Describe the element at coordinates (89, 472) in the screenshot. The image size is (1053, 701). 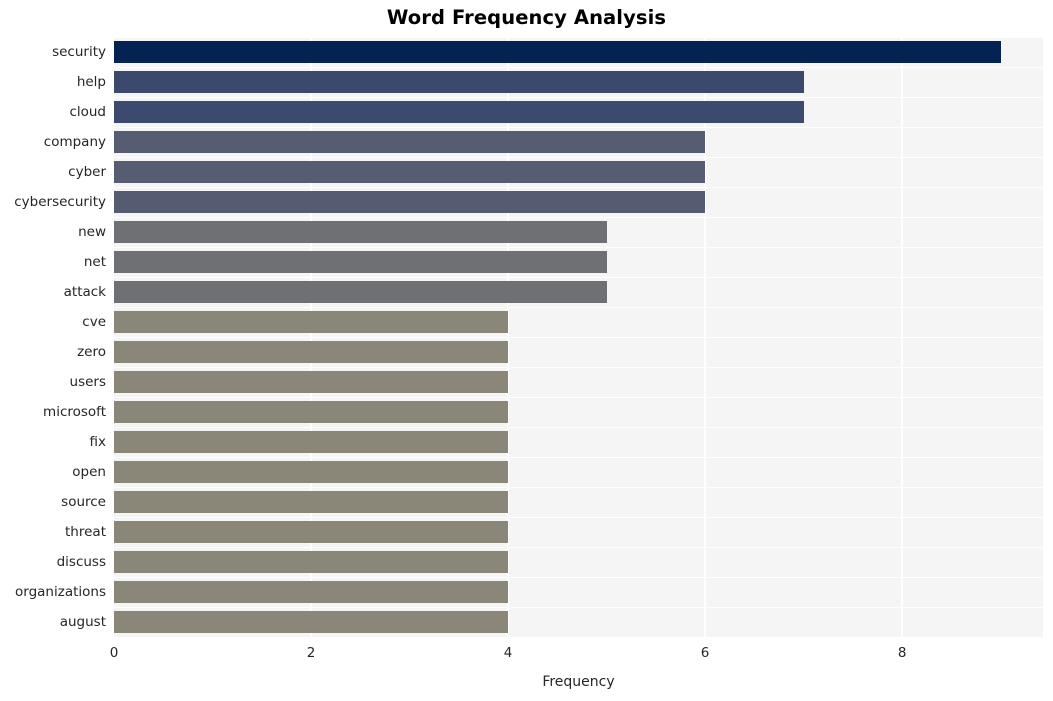
I see `y-tick-label-open: open` at that location.